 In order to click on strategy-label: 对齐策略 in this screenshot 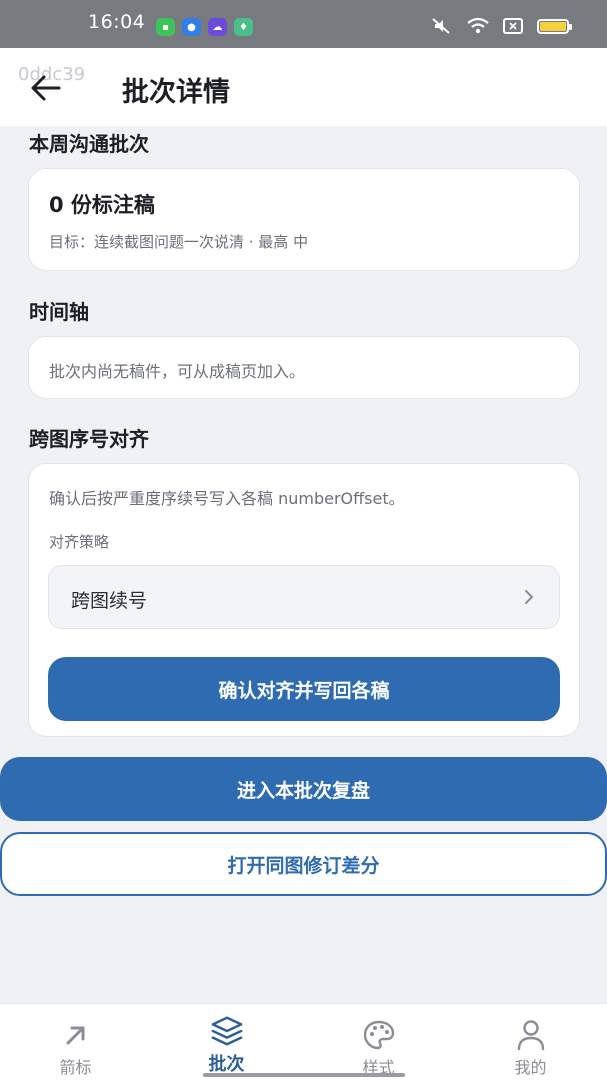, I will do `click(79, 542)`.